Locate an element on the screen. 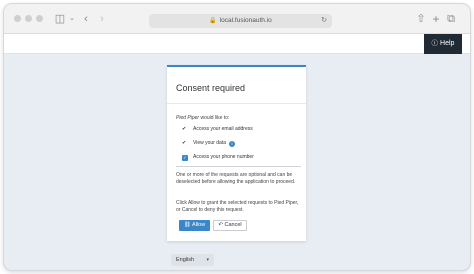 The height and width of the screenshot is (274, 474). scope-label: Access your email address is located at coordinates (223, 129).